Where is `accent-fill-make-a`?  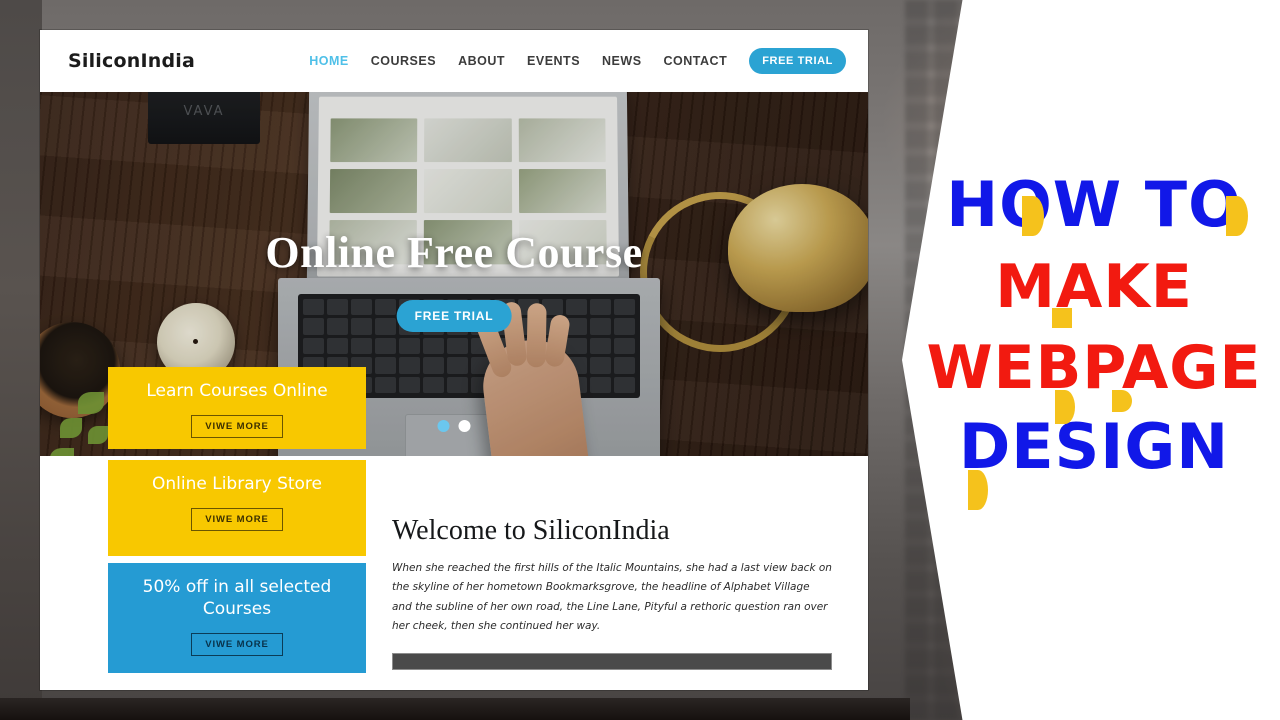 accent-fill-make-a is located at coordinates (1062, 318).